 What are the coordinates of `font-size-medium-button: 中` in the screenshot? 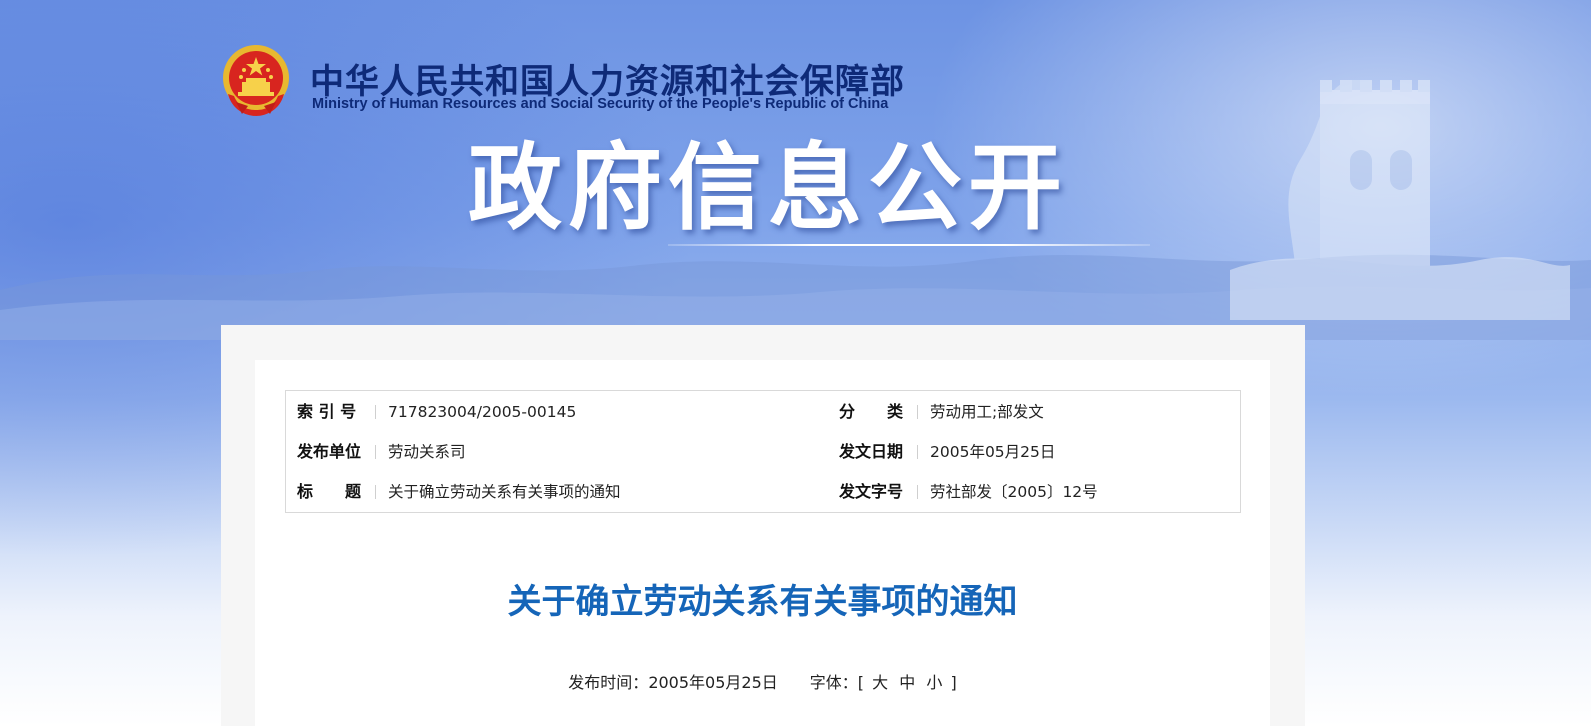 It's located at (907, 681).